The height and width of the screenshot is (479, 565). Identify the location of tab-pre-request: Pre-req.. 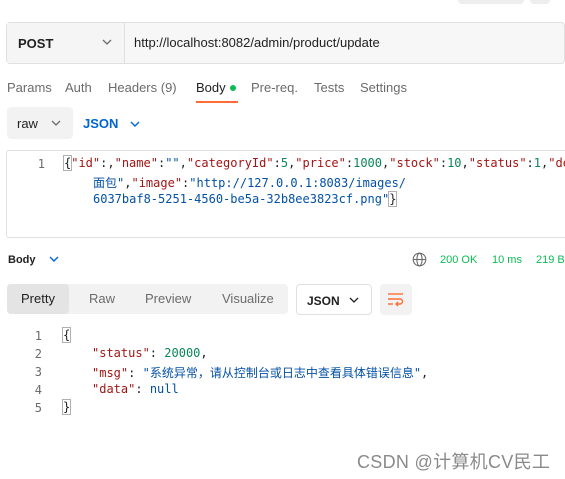
(274, 87).